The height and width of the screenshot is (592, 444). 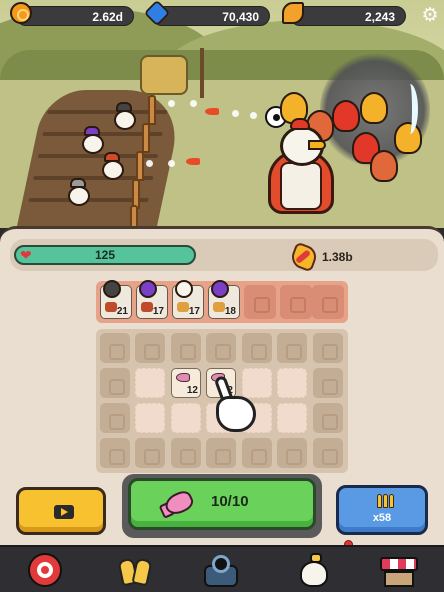 What do you see at coordinates (398, 571) in the screenshot?
I see `shop-icon` at bounding box center [398, 571].